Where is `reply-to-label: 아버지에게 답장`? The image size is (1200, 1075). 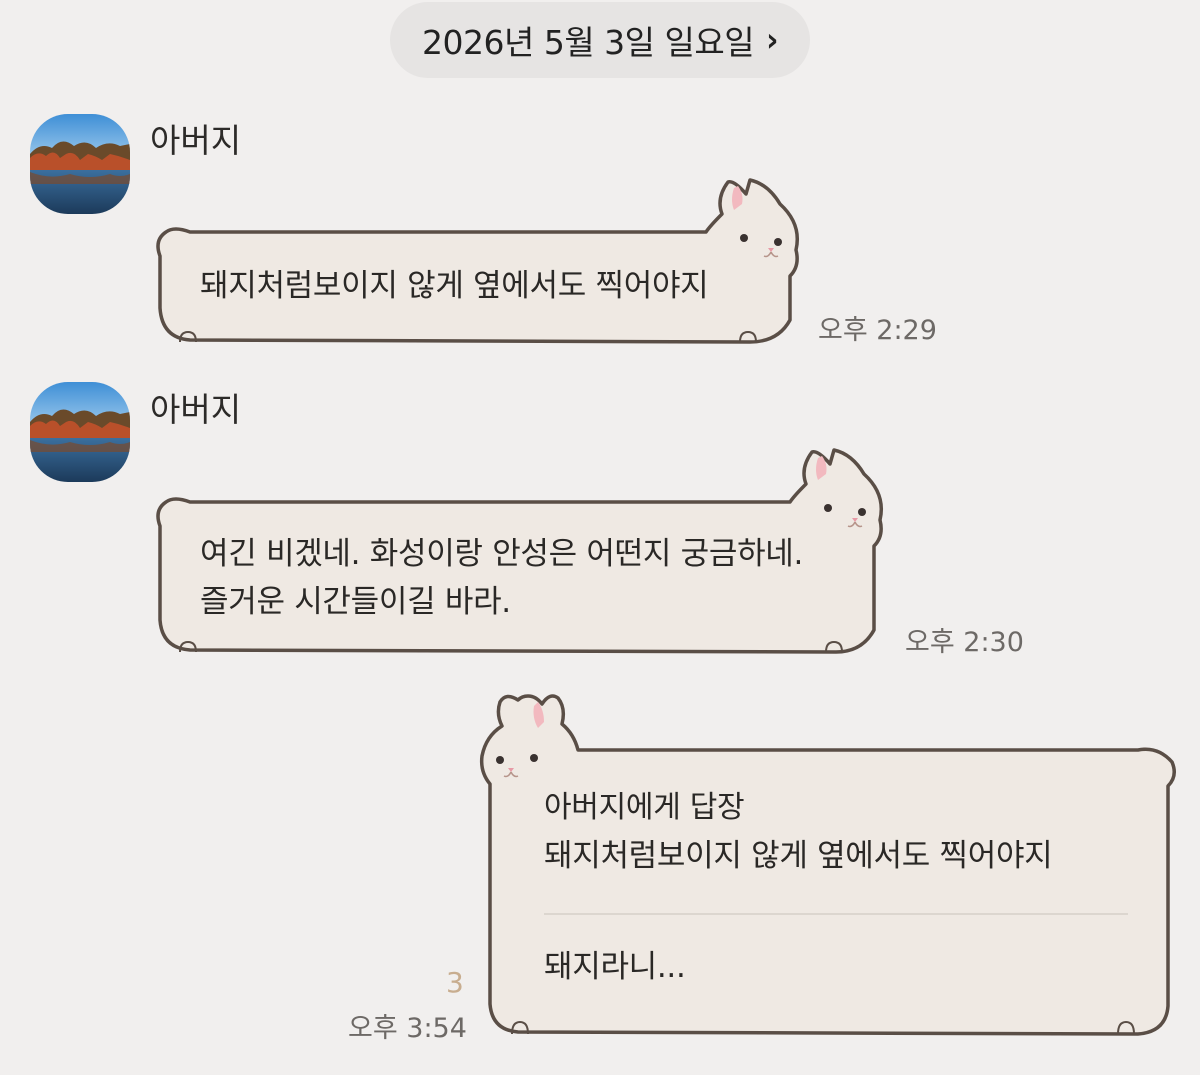 reply-to-label: 아버지에게 답장 is located at coordinates (644, 807).